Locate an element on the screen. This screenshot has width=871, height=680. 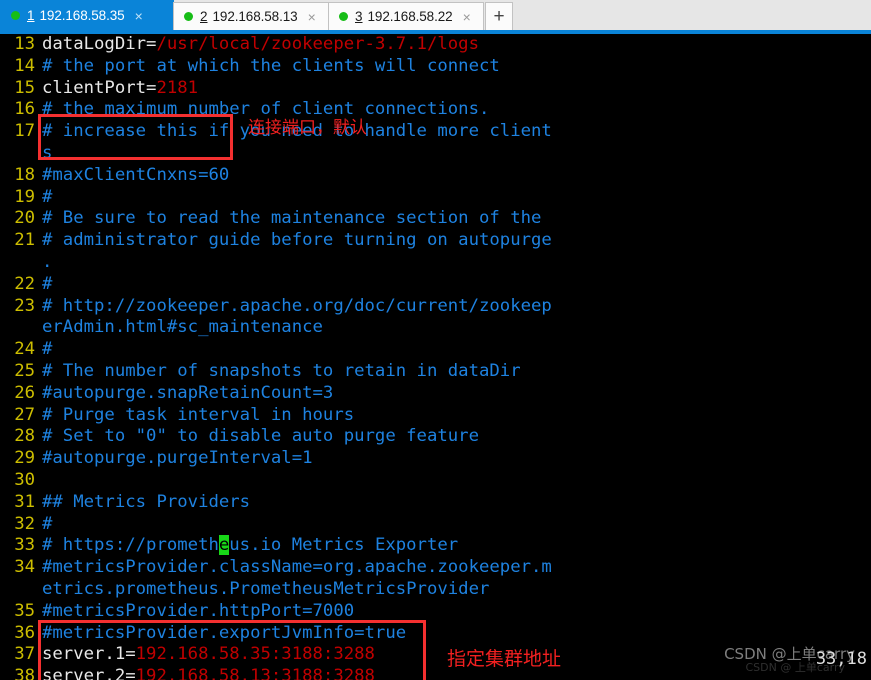
code-token: 2181 is located at coordinates (177, 87).